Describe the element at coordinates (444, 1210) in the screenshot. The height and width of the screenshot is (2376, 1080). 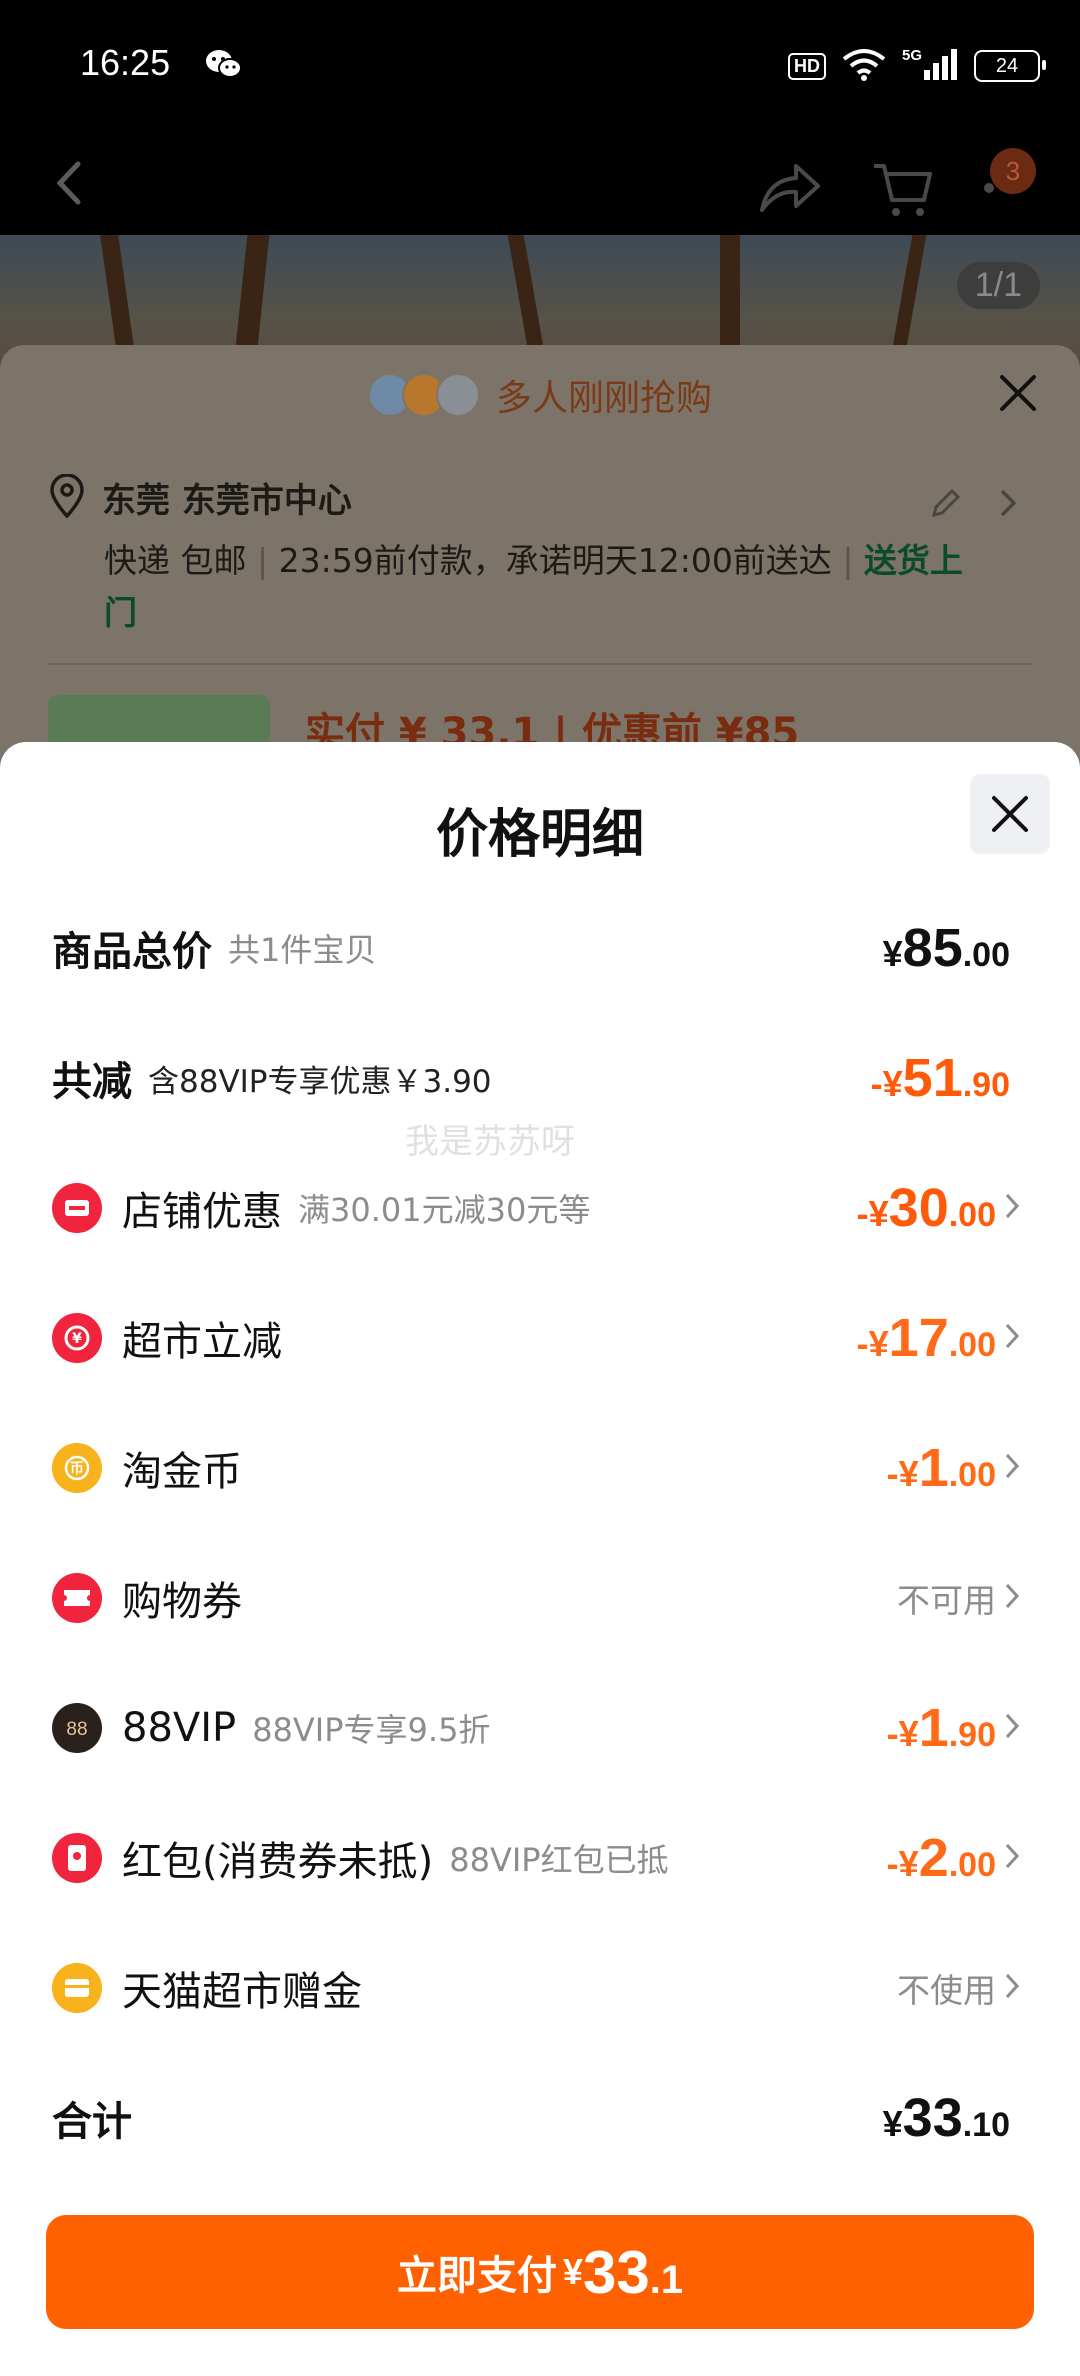
I see `row-sub: 满30.01元减30元等` at that location.